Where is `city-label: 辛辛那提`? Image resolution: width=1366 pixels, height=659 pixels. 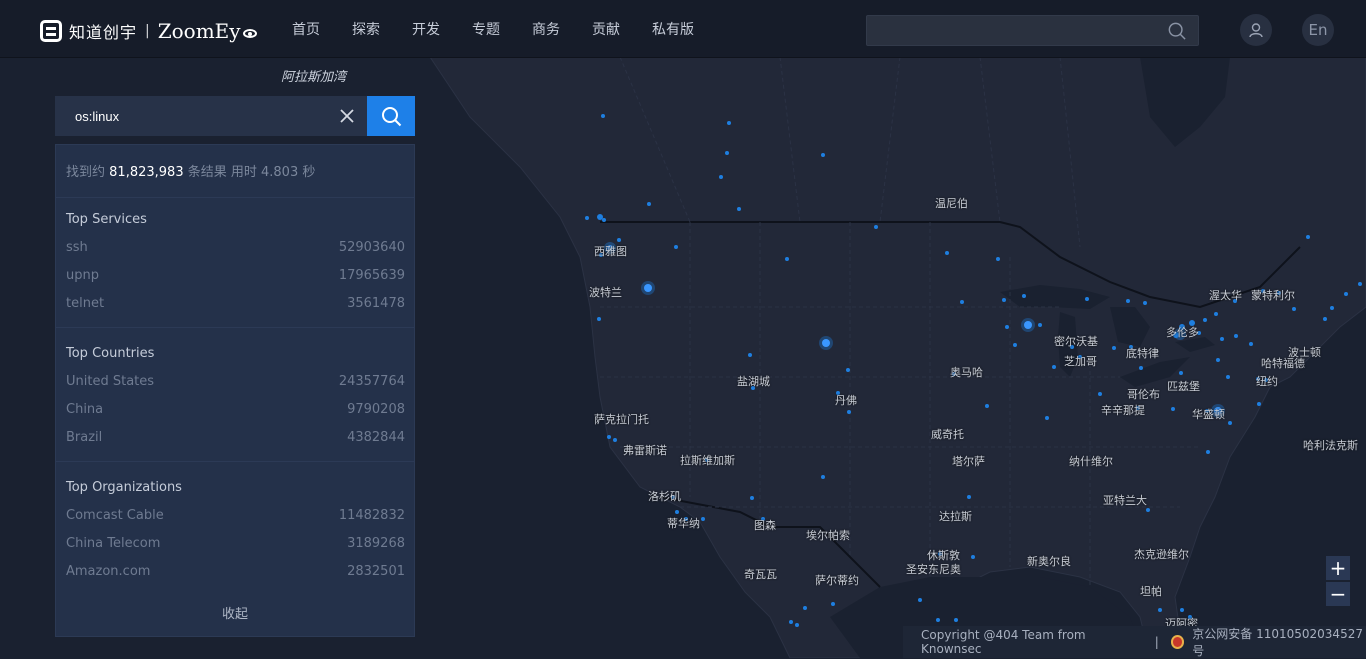
city-label: 辛辛那提 is located at coordinates (1123, 410).